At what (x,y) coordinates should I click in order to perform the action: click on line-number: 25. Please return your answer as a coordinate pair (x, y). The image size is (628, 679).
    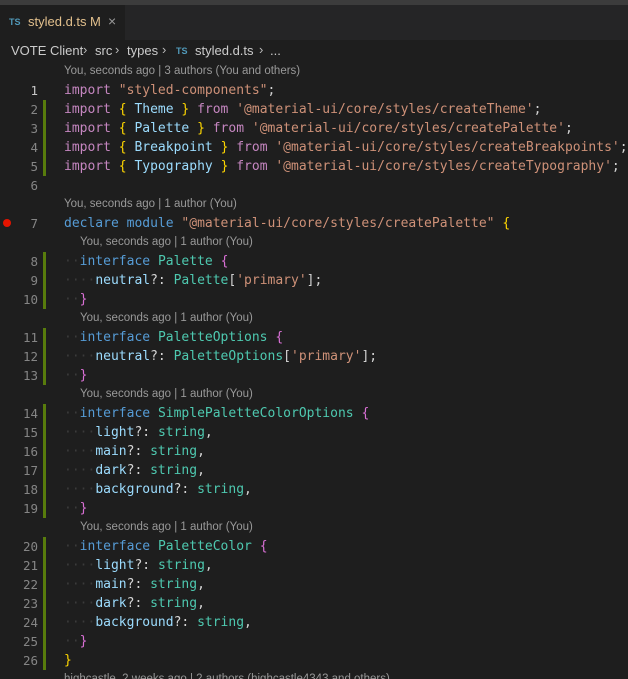
    Looking at the image, I should click on (30, 641).